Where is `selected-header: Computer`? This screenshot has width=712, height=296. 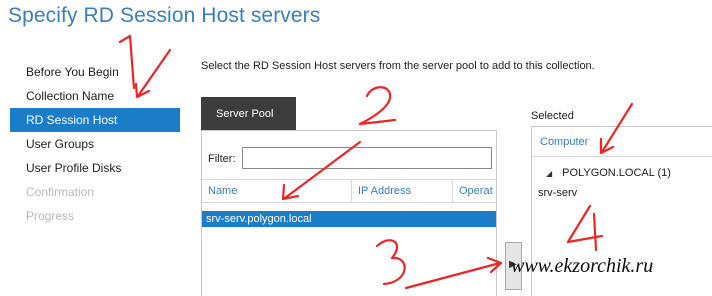
selected-header: Computer is located at coordinates (622, 142).